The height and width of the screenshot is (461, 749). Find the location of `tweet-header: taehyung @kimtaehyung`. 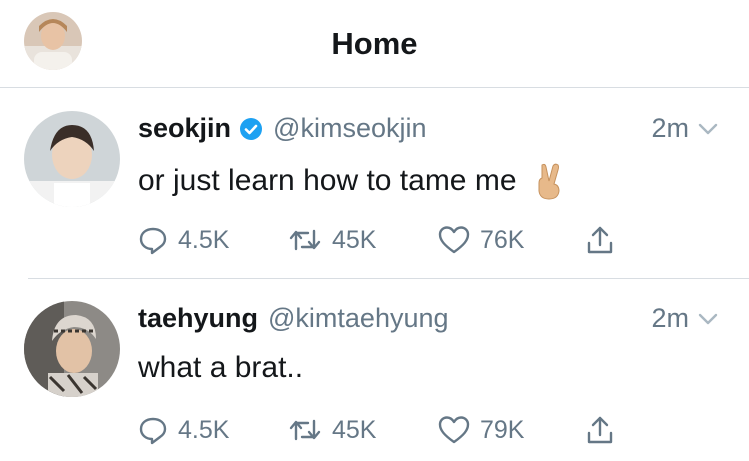

tweet-header: taehyung @kimtaehyung is located at coordinates (293, 318).